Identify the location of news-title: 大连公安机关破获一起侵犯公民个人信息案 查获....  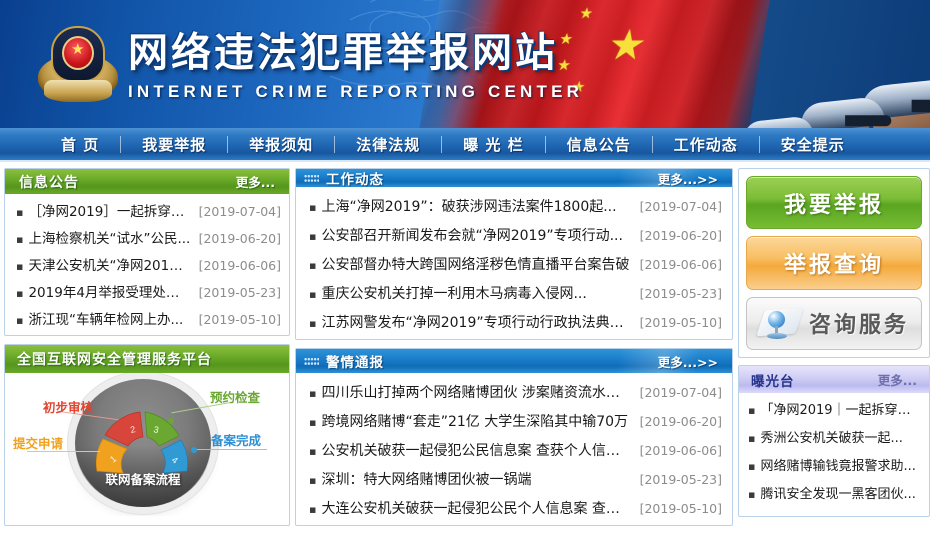
(476, 509).